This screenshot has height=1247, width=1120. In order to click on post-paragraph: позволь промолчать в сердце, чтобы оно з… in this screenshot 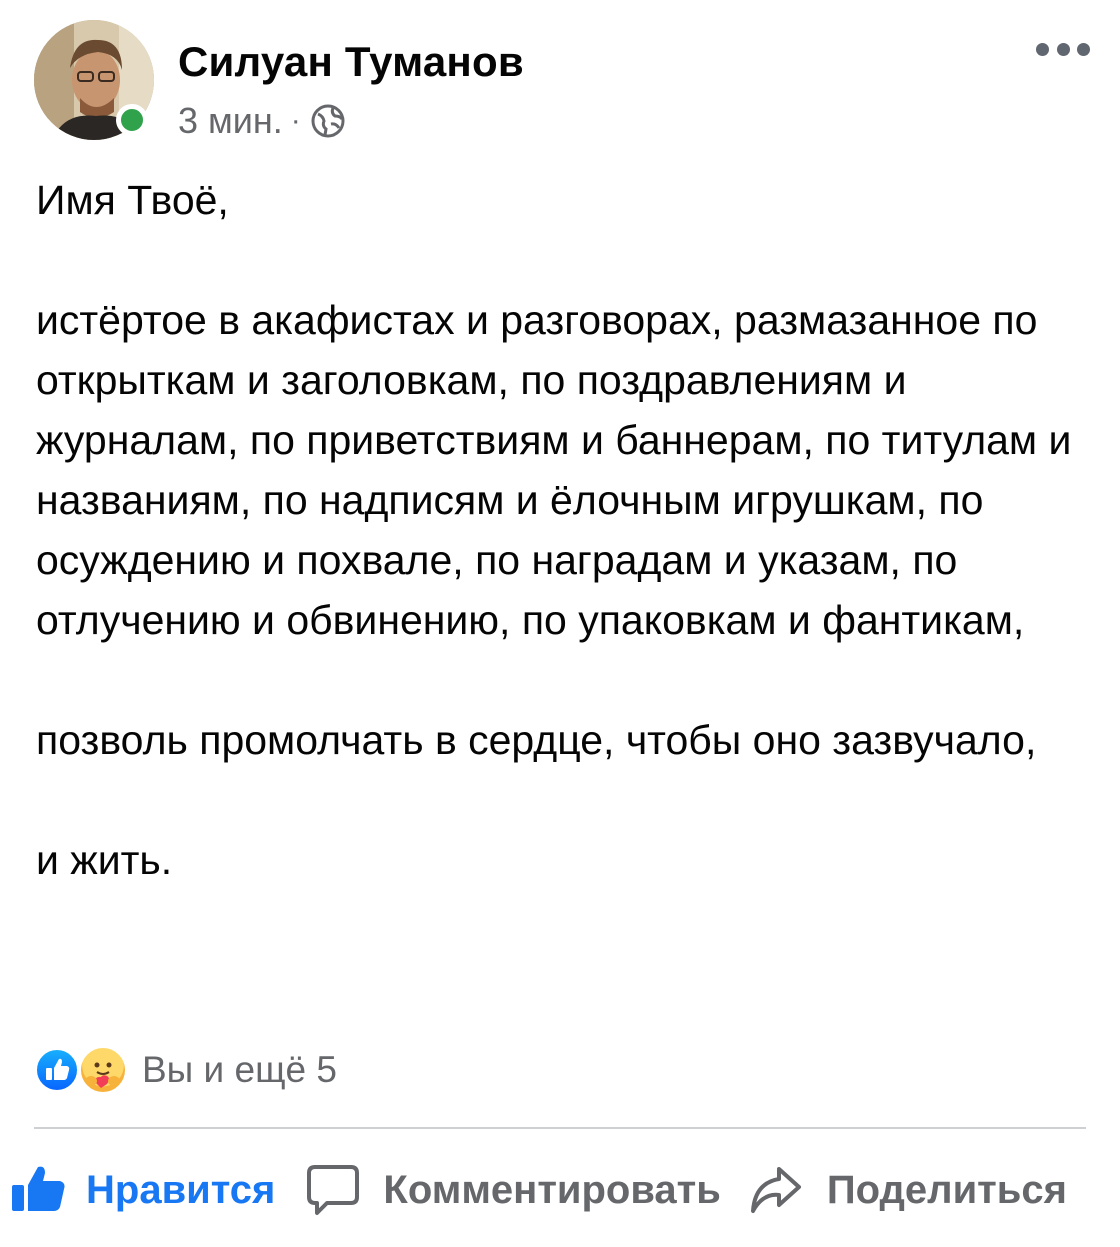, I will do `click(536, 740)`.